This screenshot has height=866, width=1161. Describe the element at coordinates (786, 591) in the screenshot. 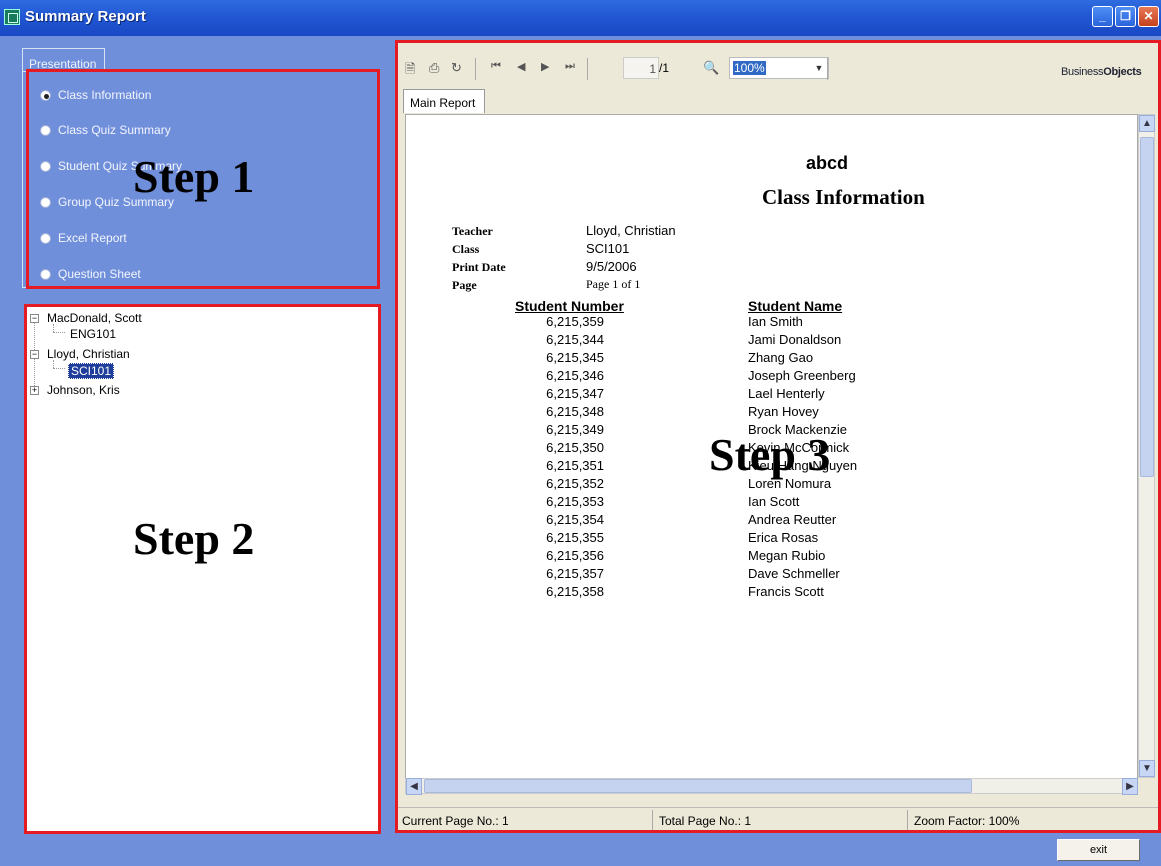

I see `student-name: Francis Scott` at that location.